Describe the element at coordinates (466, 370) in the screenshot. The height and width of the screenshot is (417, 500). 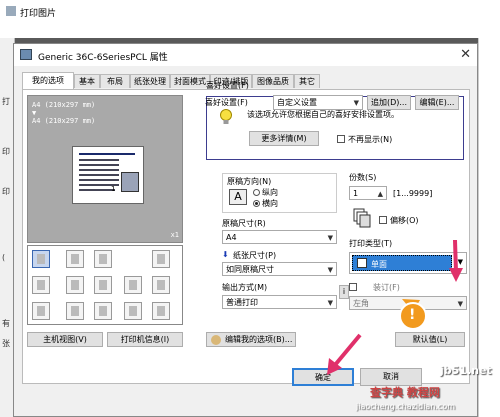
I see `watermark-line1: jb51.net` at that location.